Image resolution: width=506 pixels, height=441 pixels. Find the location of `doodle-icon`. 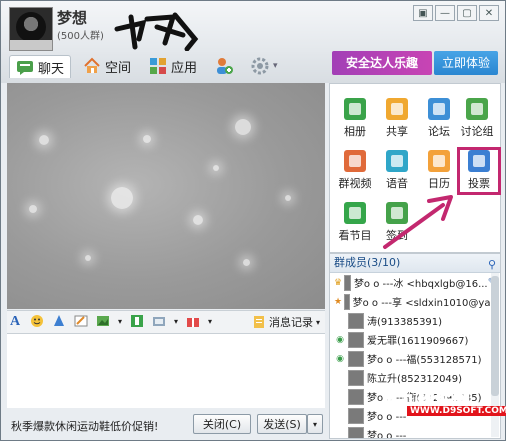

doodle-icon is located at coordinates (81, 322).